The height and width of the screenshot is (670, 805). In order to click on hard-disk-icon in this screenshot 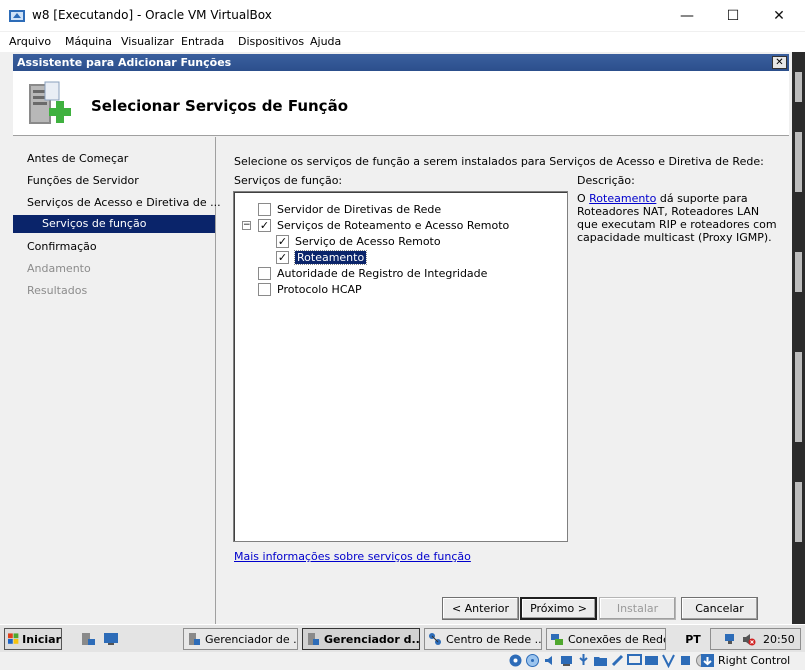, I will do `click(515, 660)`.